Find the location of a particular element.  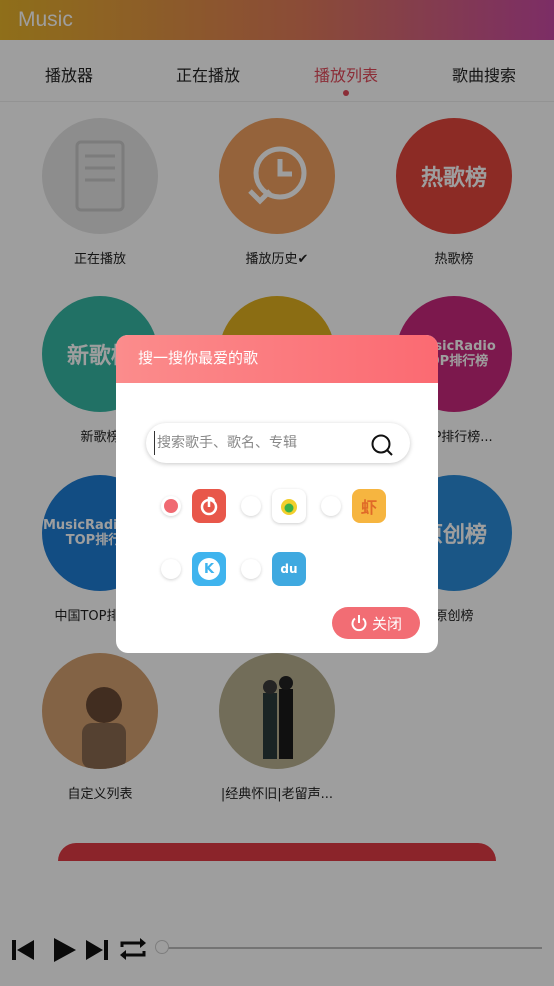

baidu-music-icon: du is located at coordinates (289, 569).